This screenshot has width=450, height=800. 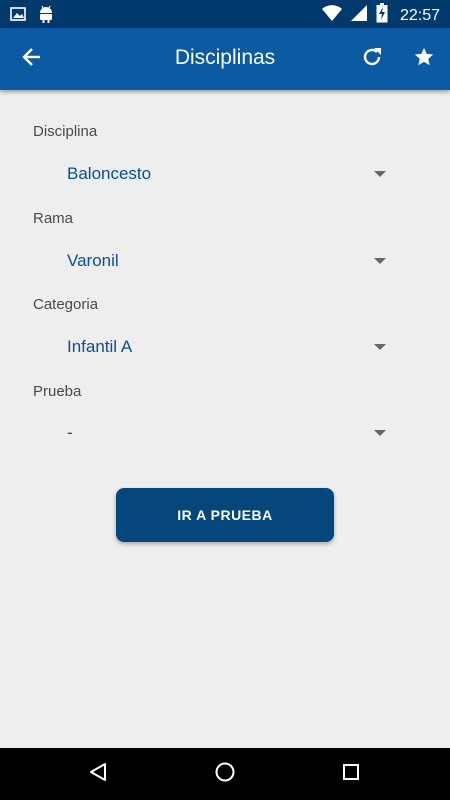 What do you see at coordinates (70, 432) in the screenshot?
I see `prueba-value: -` at bounding box center [70, 432].